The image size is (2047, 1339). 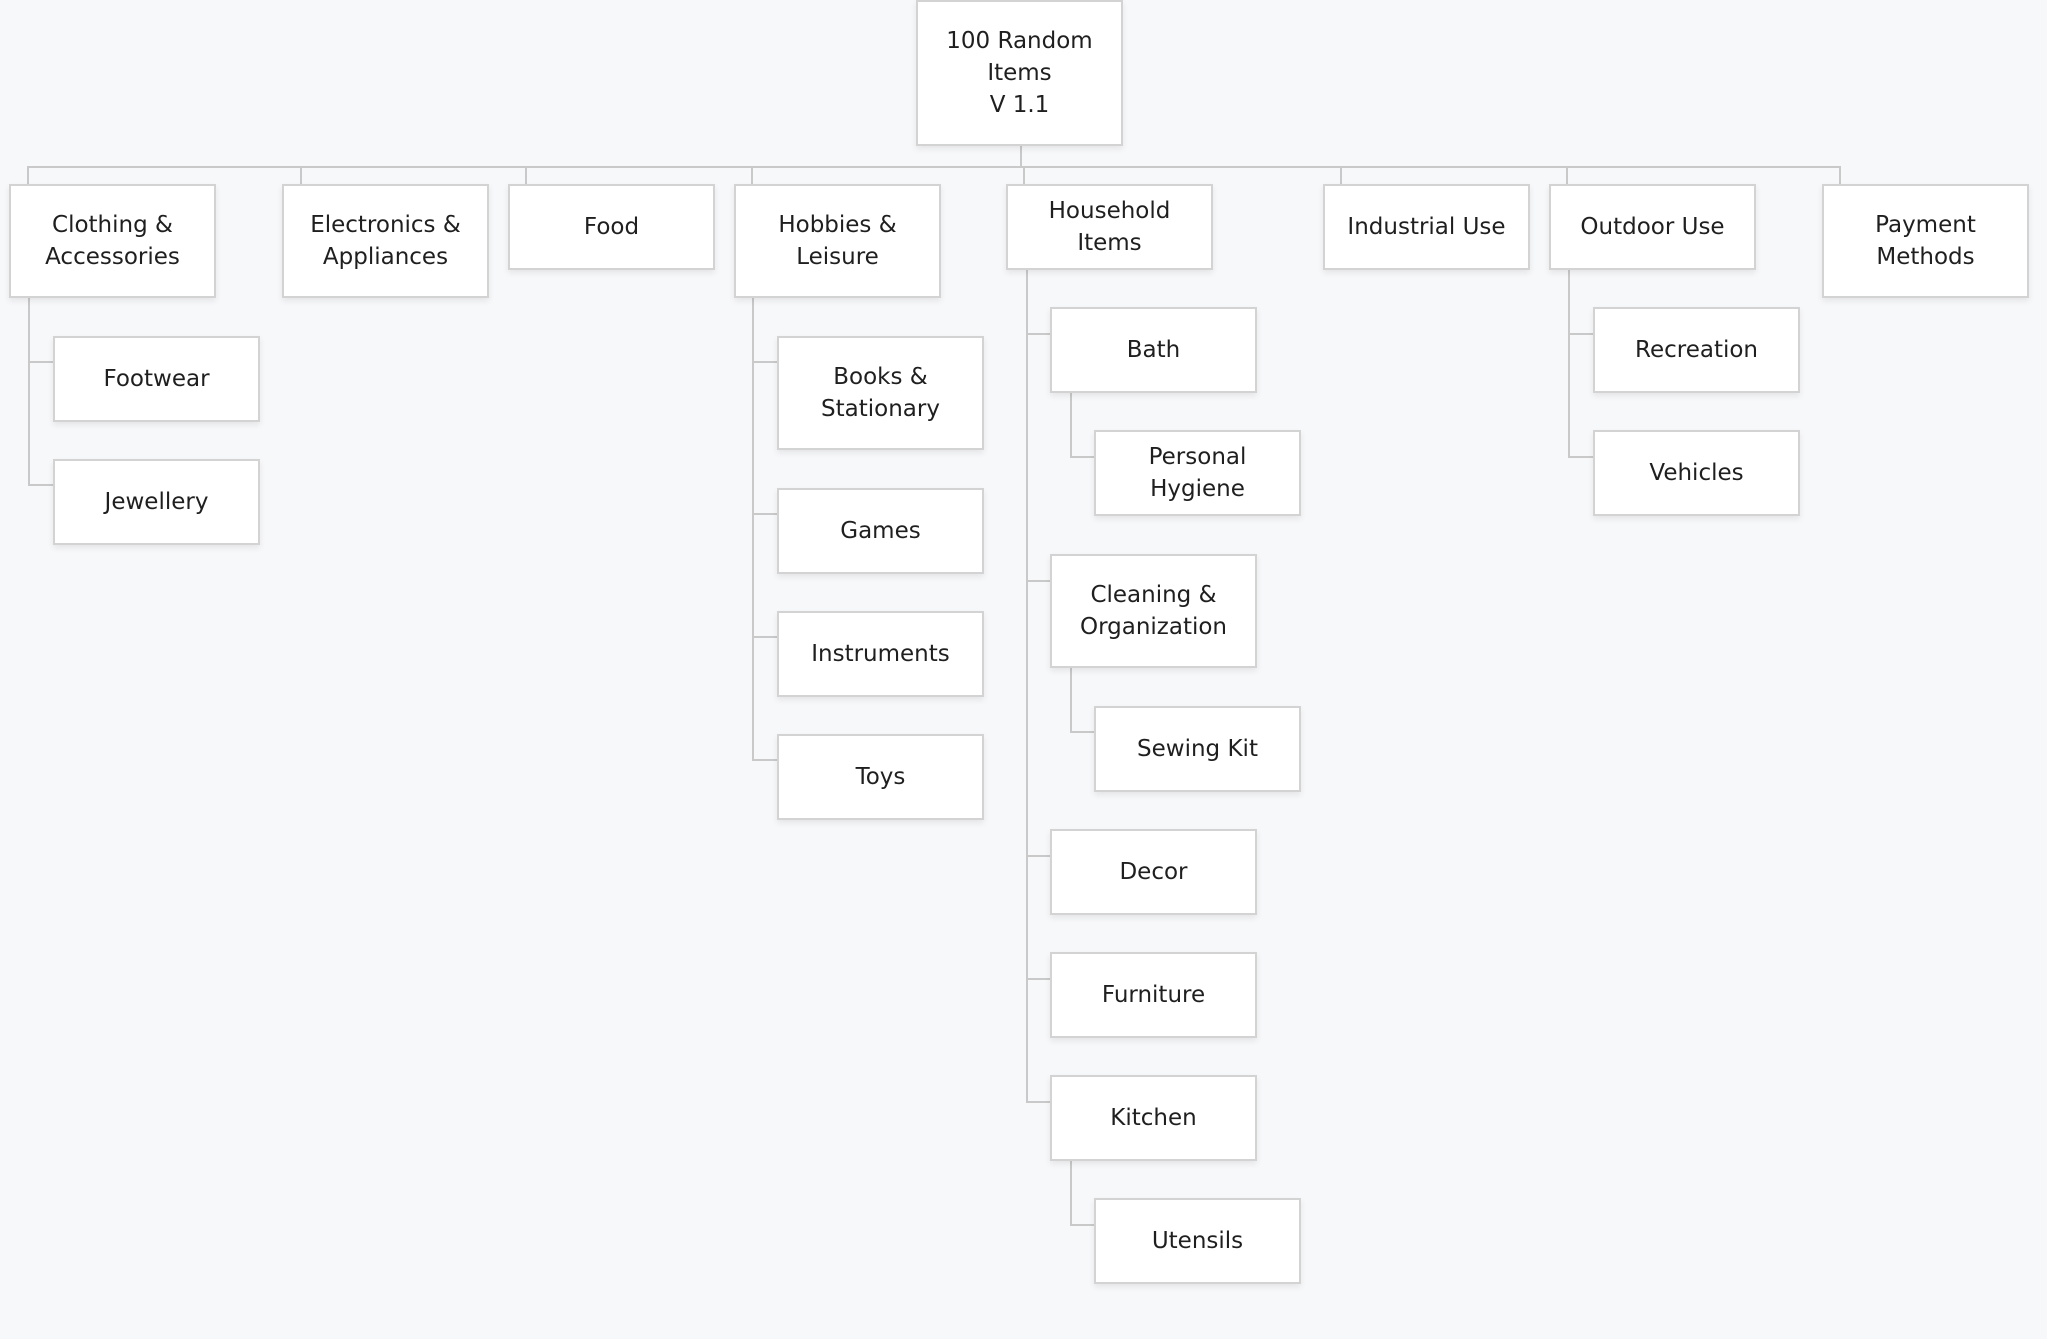 What do you see at coordinates (1038, 334) in the screenshot?
I see `connector-bath` at bounding box center [1038, 334].